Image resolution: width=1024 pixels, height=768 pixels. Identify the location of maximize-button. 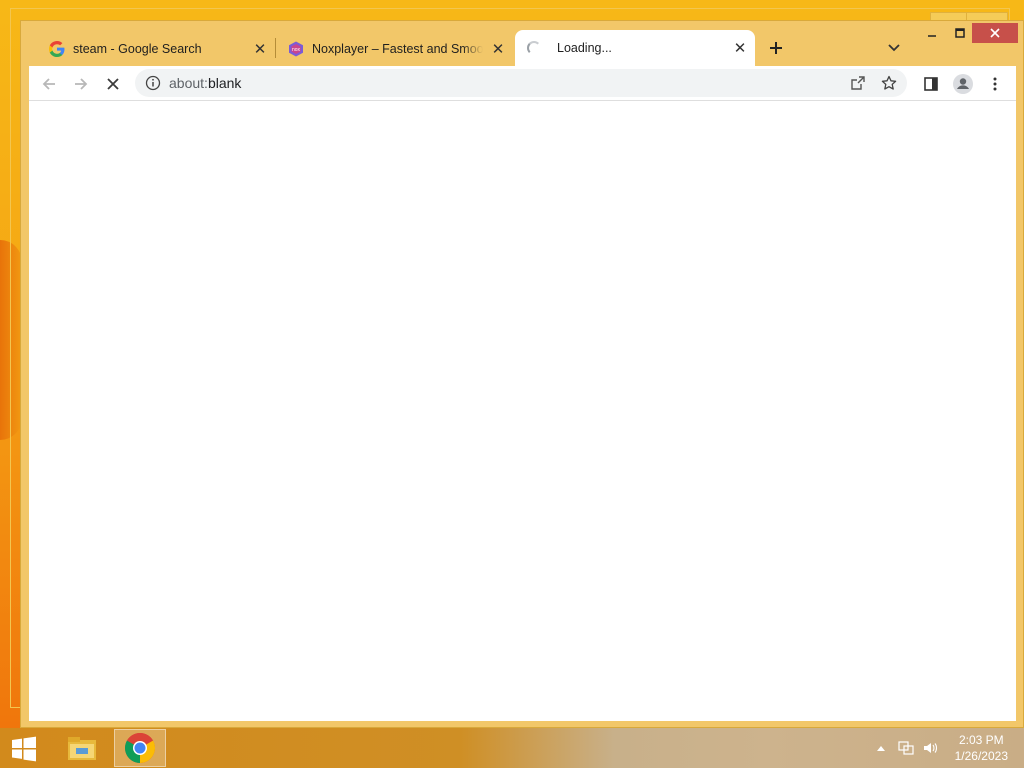
(960, 33).